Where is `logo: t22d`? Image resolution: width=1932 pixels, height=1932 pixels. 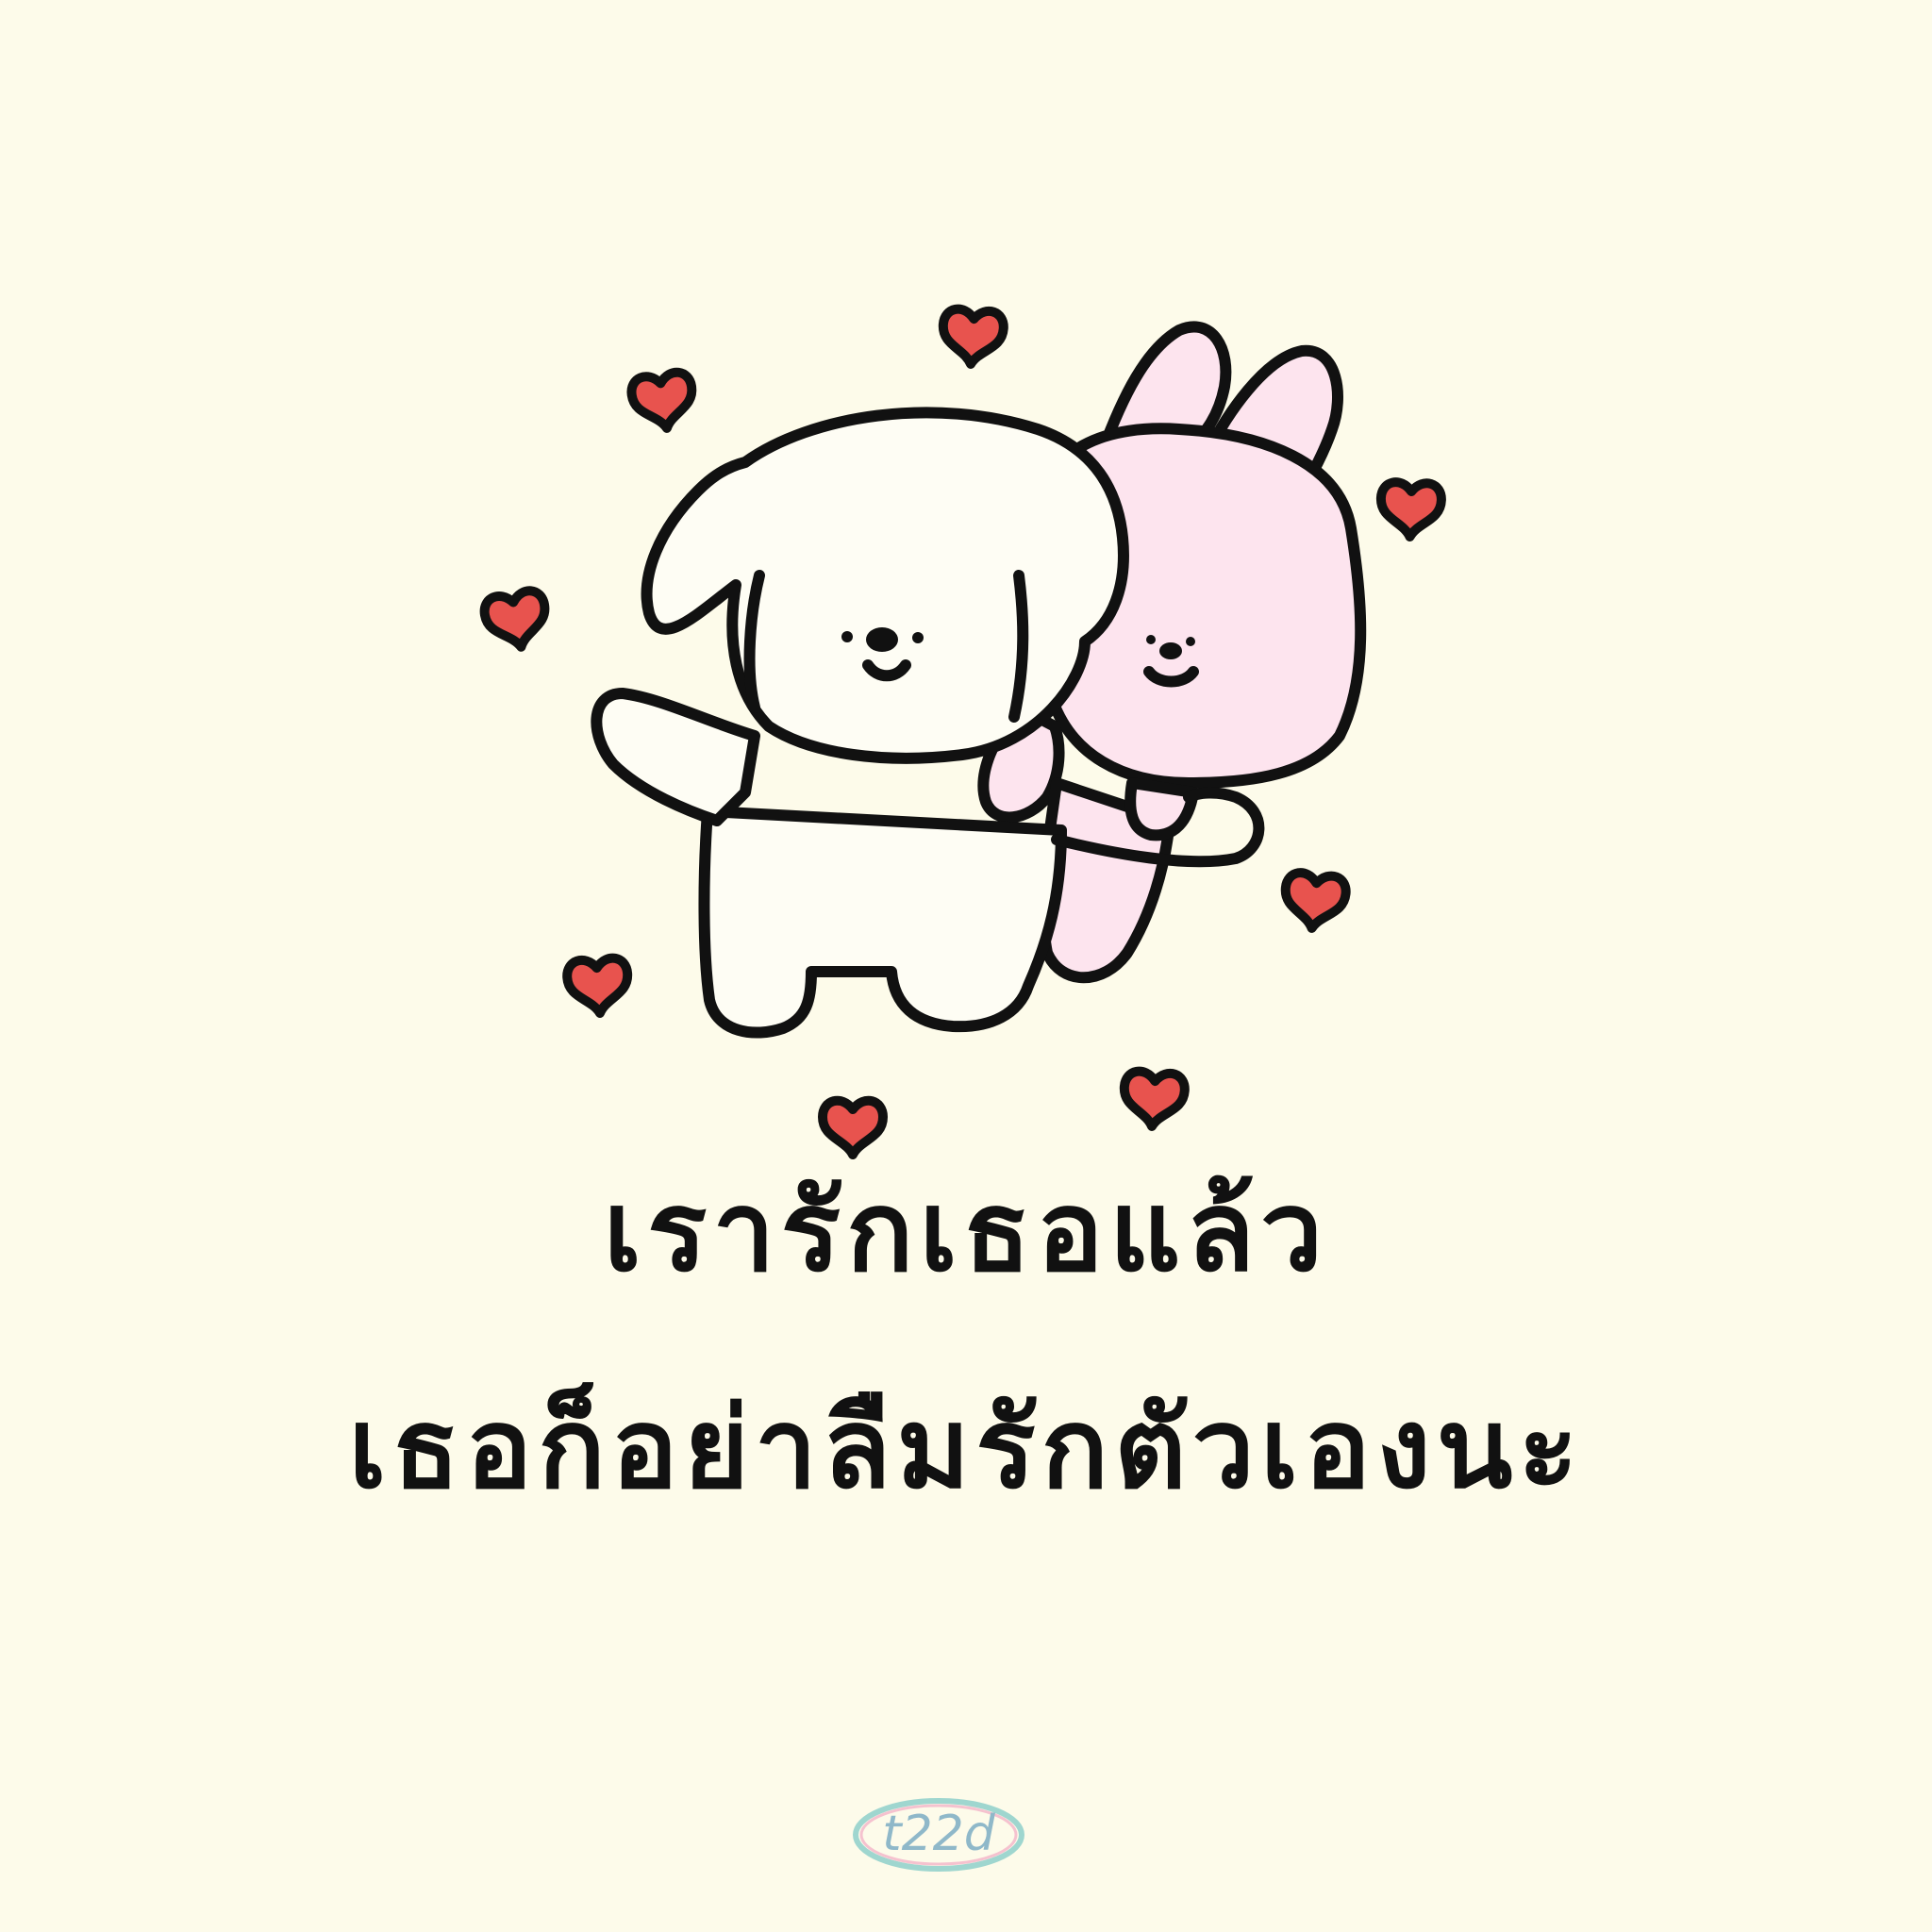
logo: t22d is located at coordinates (938, 1834).